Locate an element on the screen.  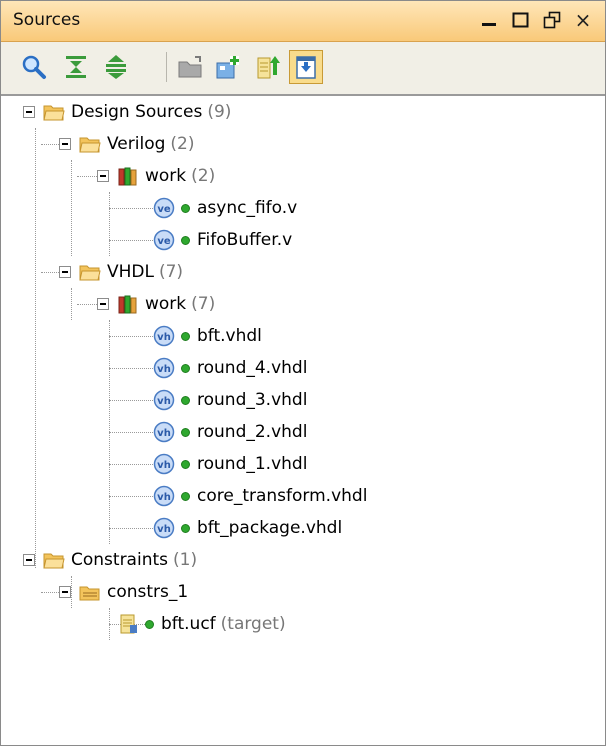
tree-file-fifobuffer: ve FifoBuffer.v is located at coordinates (222, 240).